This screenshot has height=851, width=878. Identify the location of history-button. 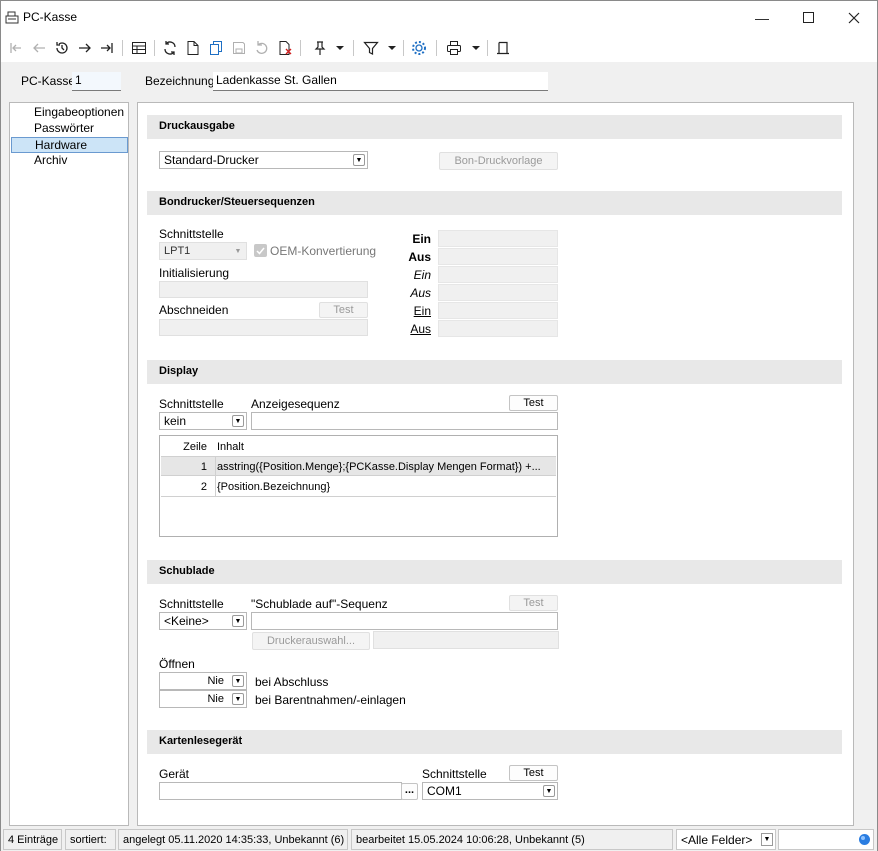
(62, 48).